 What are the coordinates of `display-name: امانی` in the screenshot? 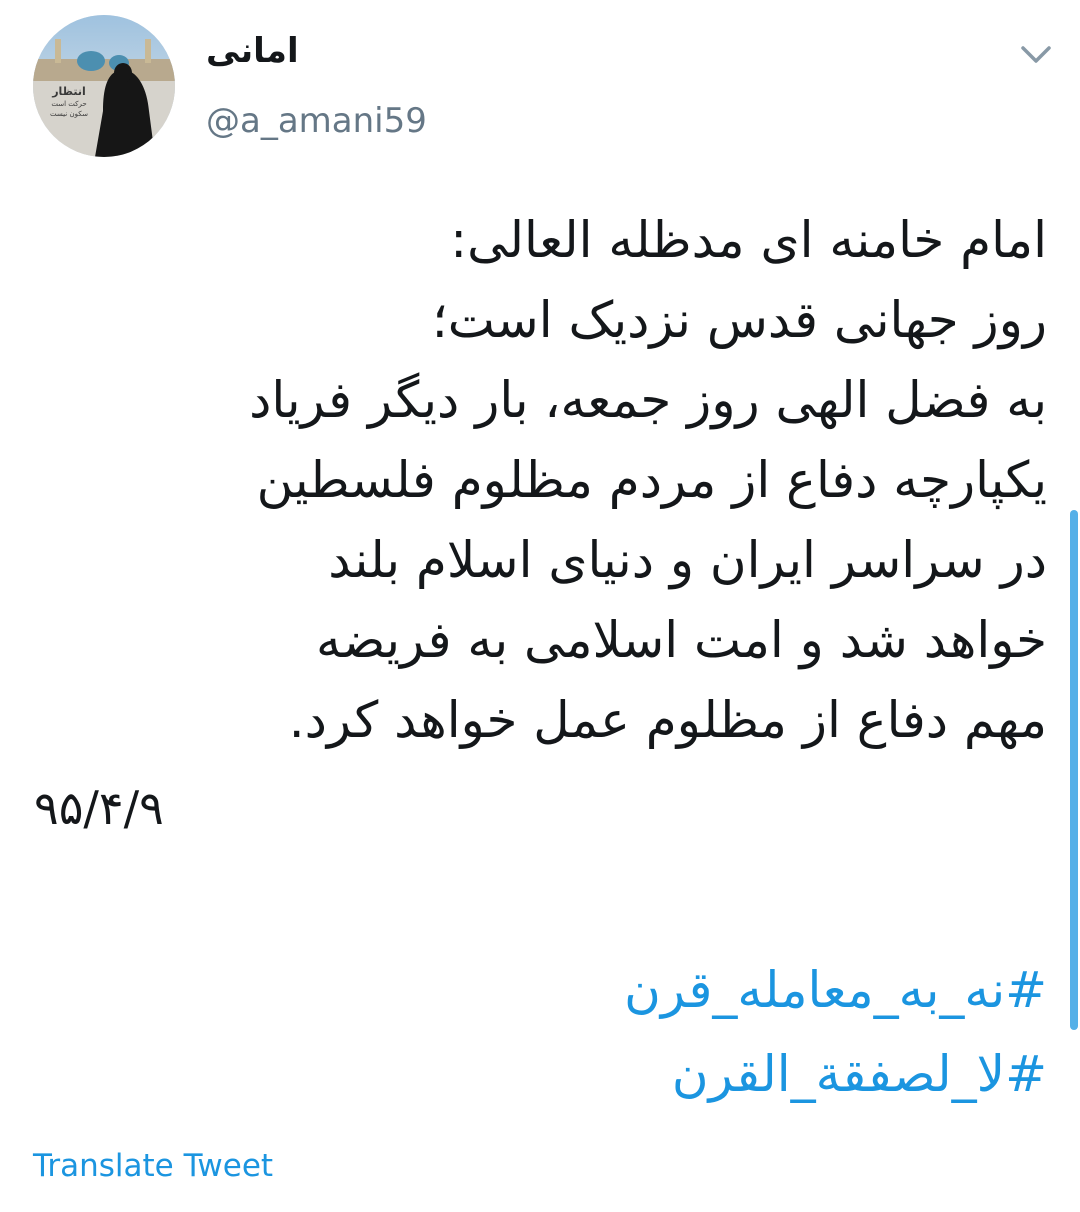 It's located at (252, 51).